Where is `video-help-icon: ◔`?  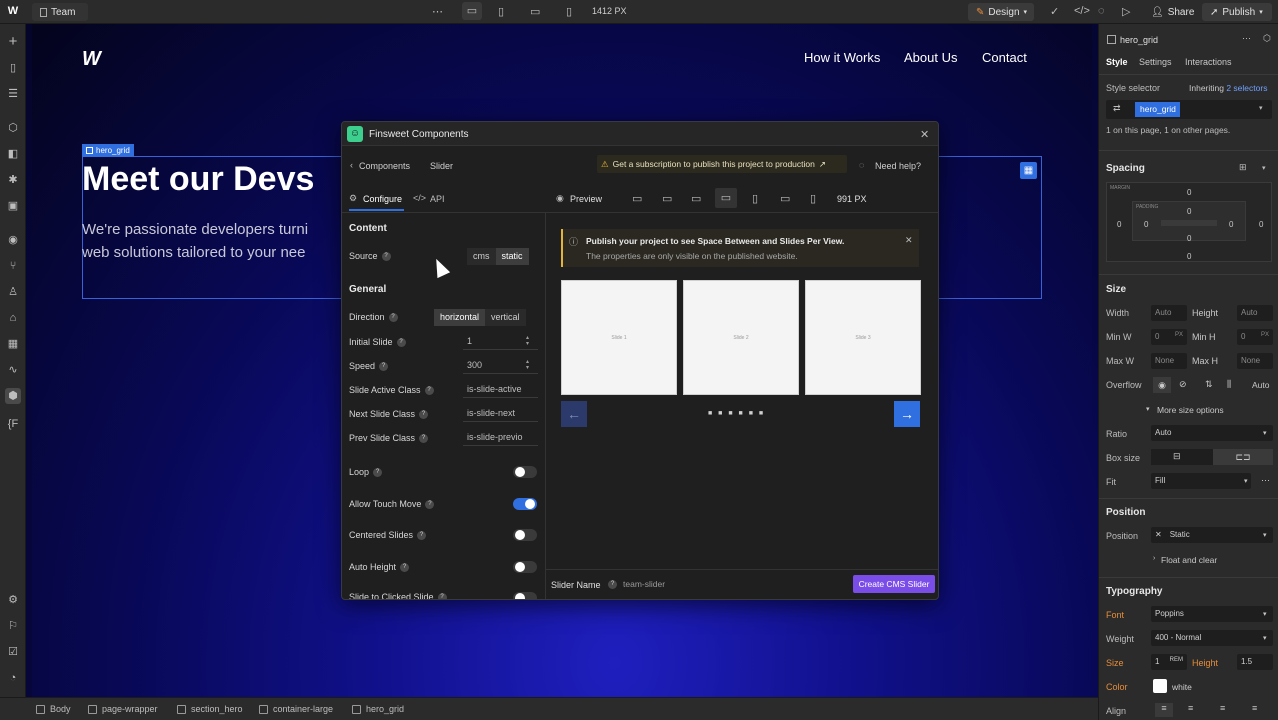
video-help-icon: ◔ is located at coordinates (13, 678).